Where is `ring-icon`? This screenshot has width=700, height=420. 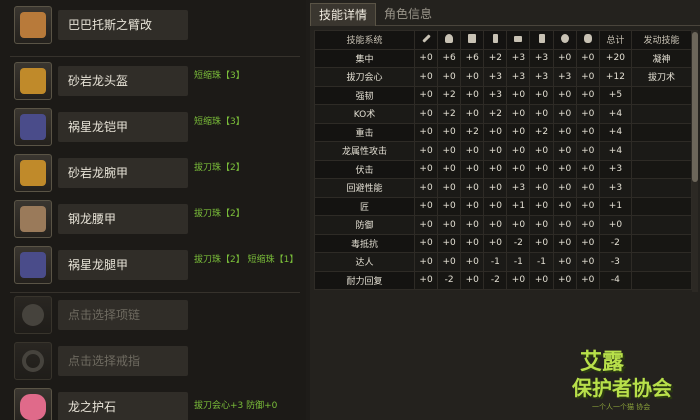
ring-icon is located at coordinates (33, 361).